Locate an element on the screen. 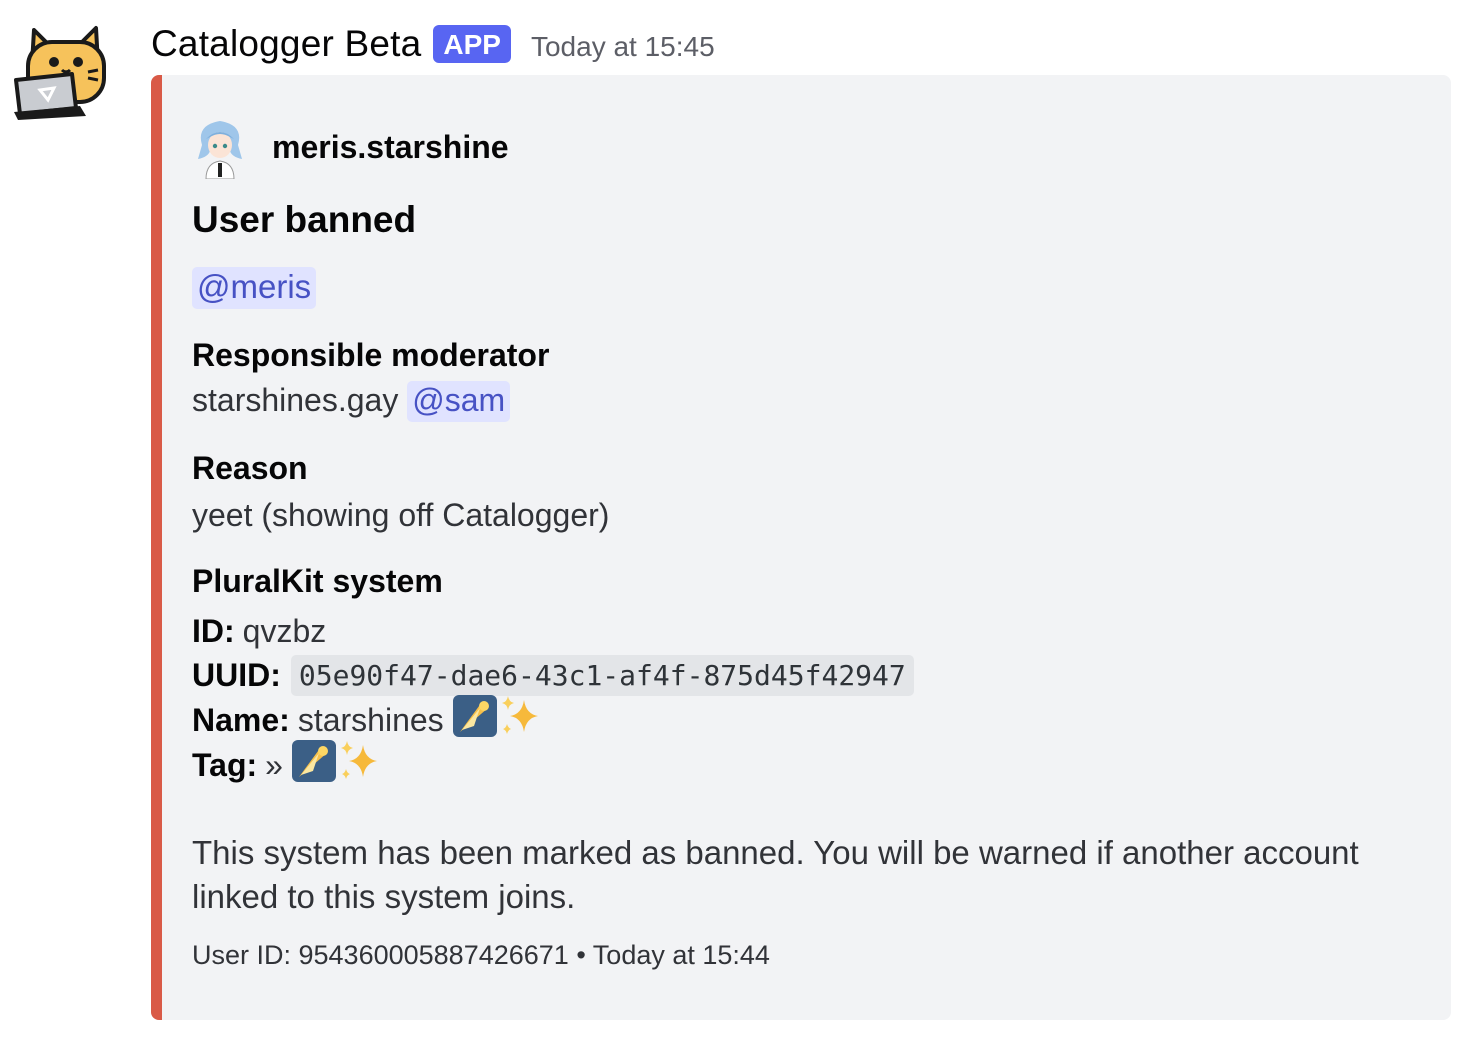 The width and height of the screenshot is (1471, 1041). embed-author: meris.starshine is located at coordinates (350, 147).